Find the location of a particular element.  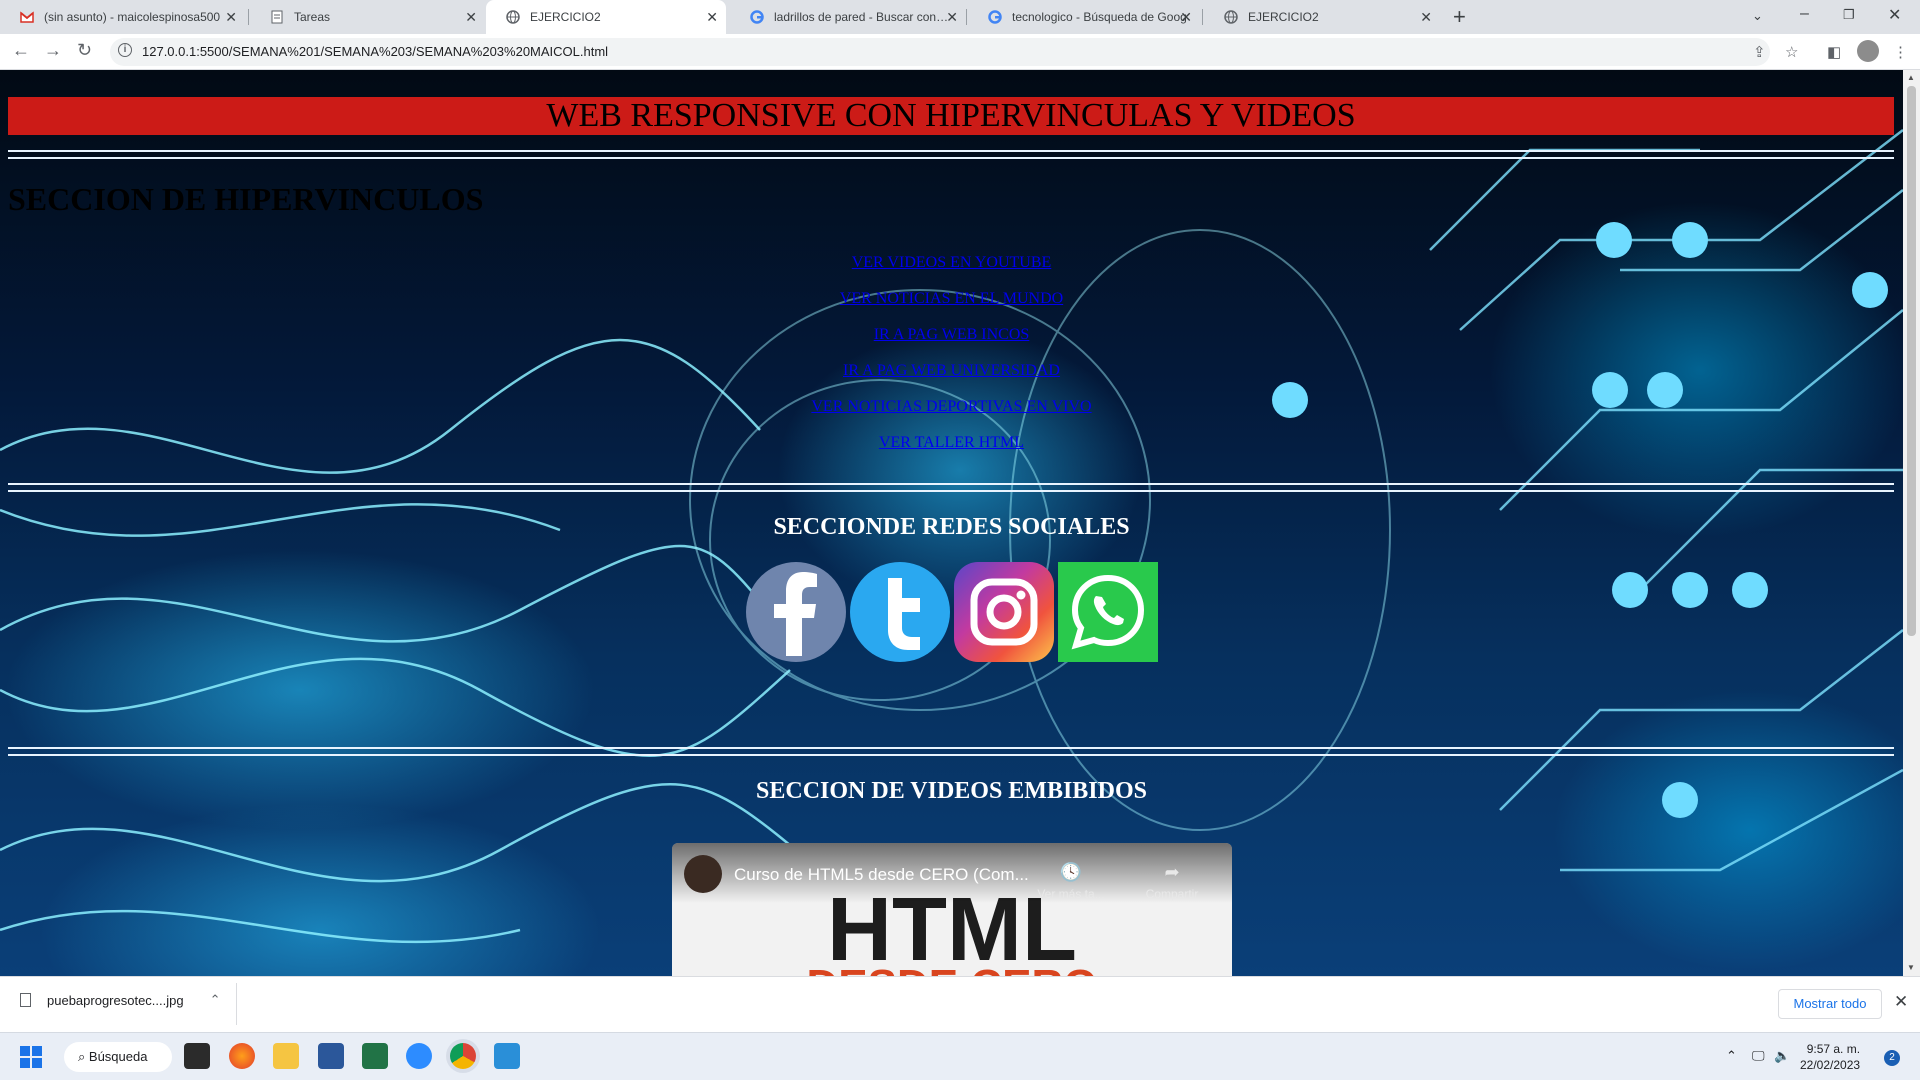

windows-start-icon is located at coordinates (31, 1057).